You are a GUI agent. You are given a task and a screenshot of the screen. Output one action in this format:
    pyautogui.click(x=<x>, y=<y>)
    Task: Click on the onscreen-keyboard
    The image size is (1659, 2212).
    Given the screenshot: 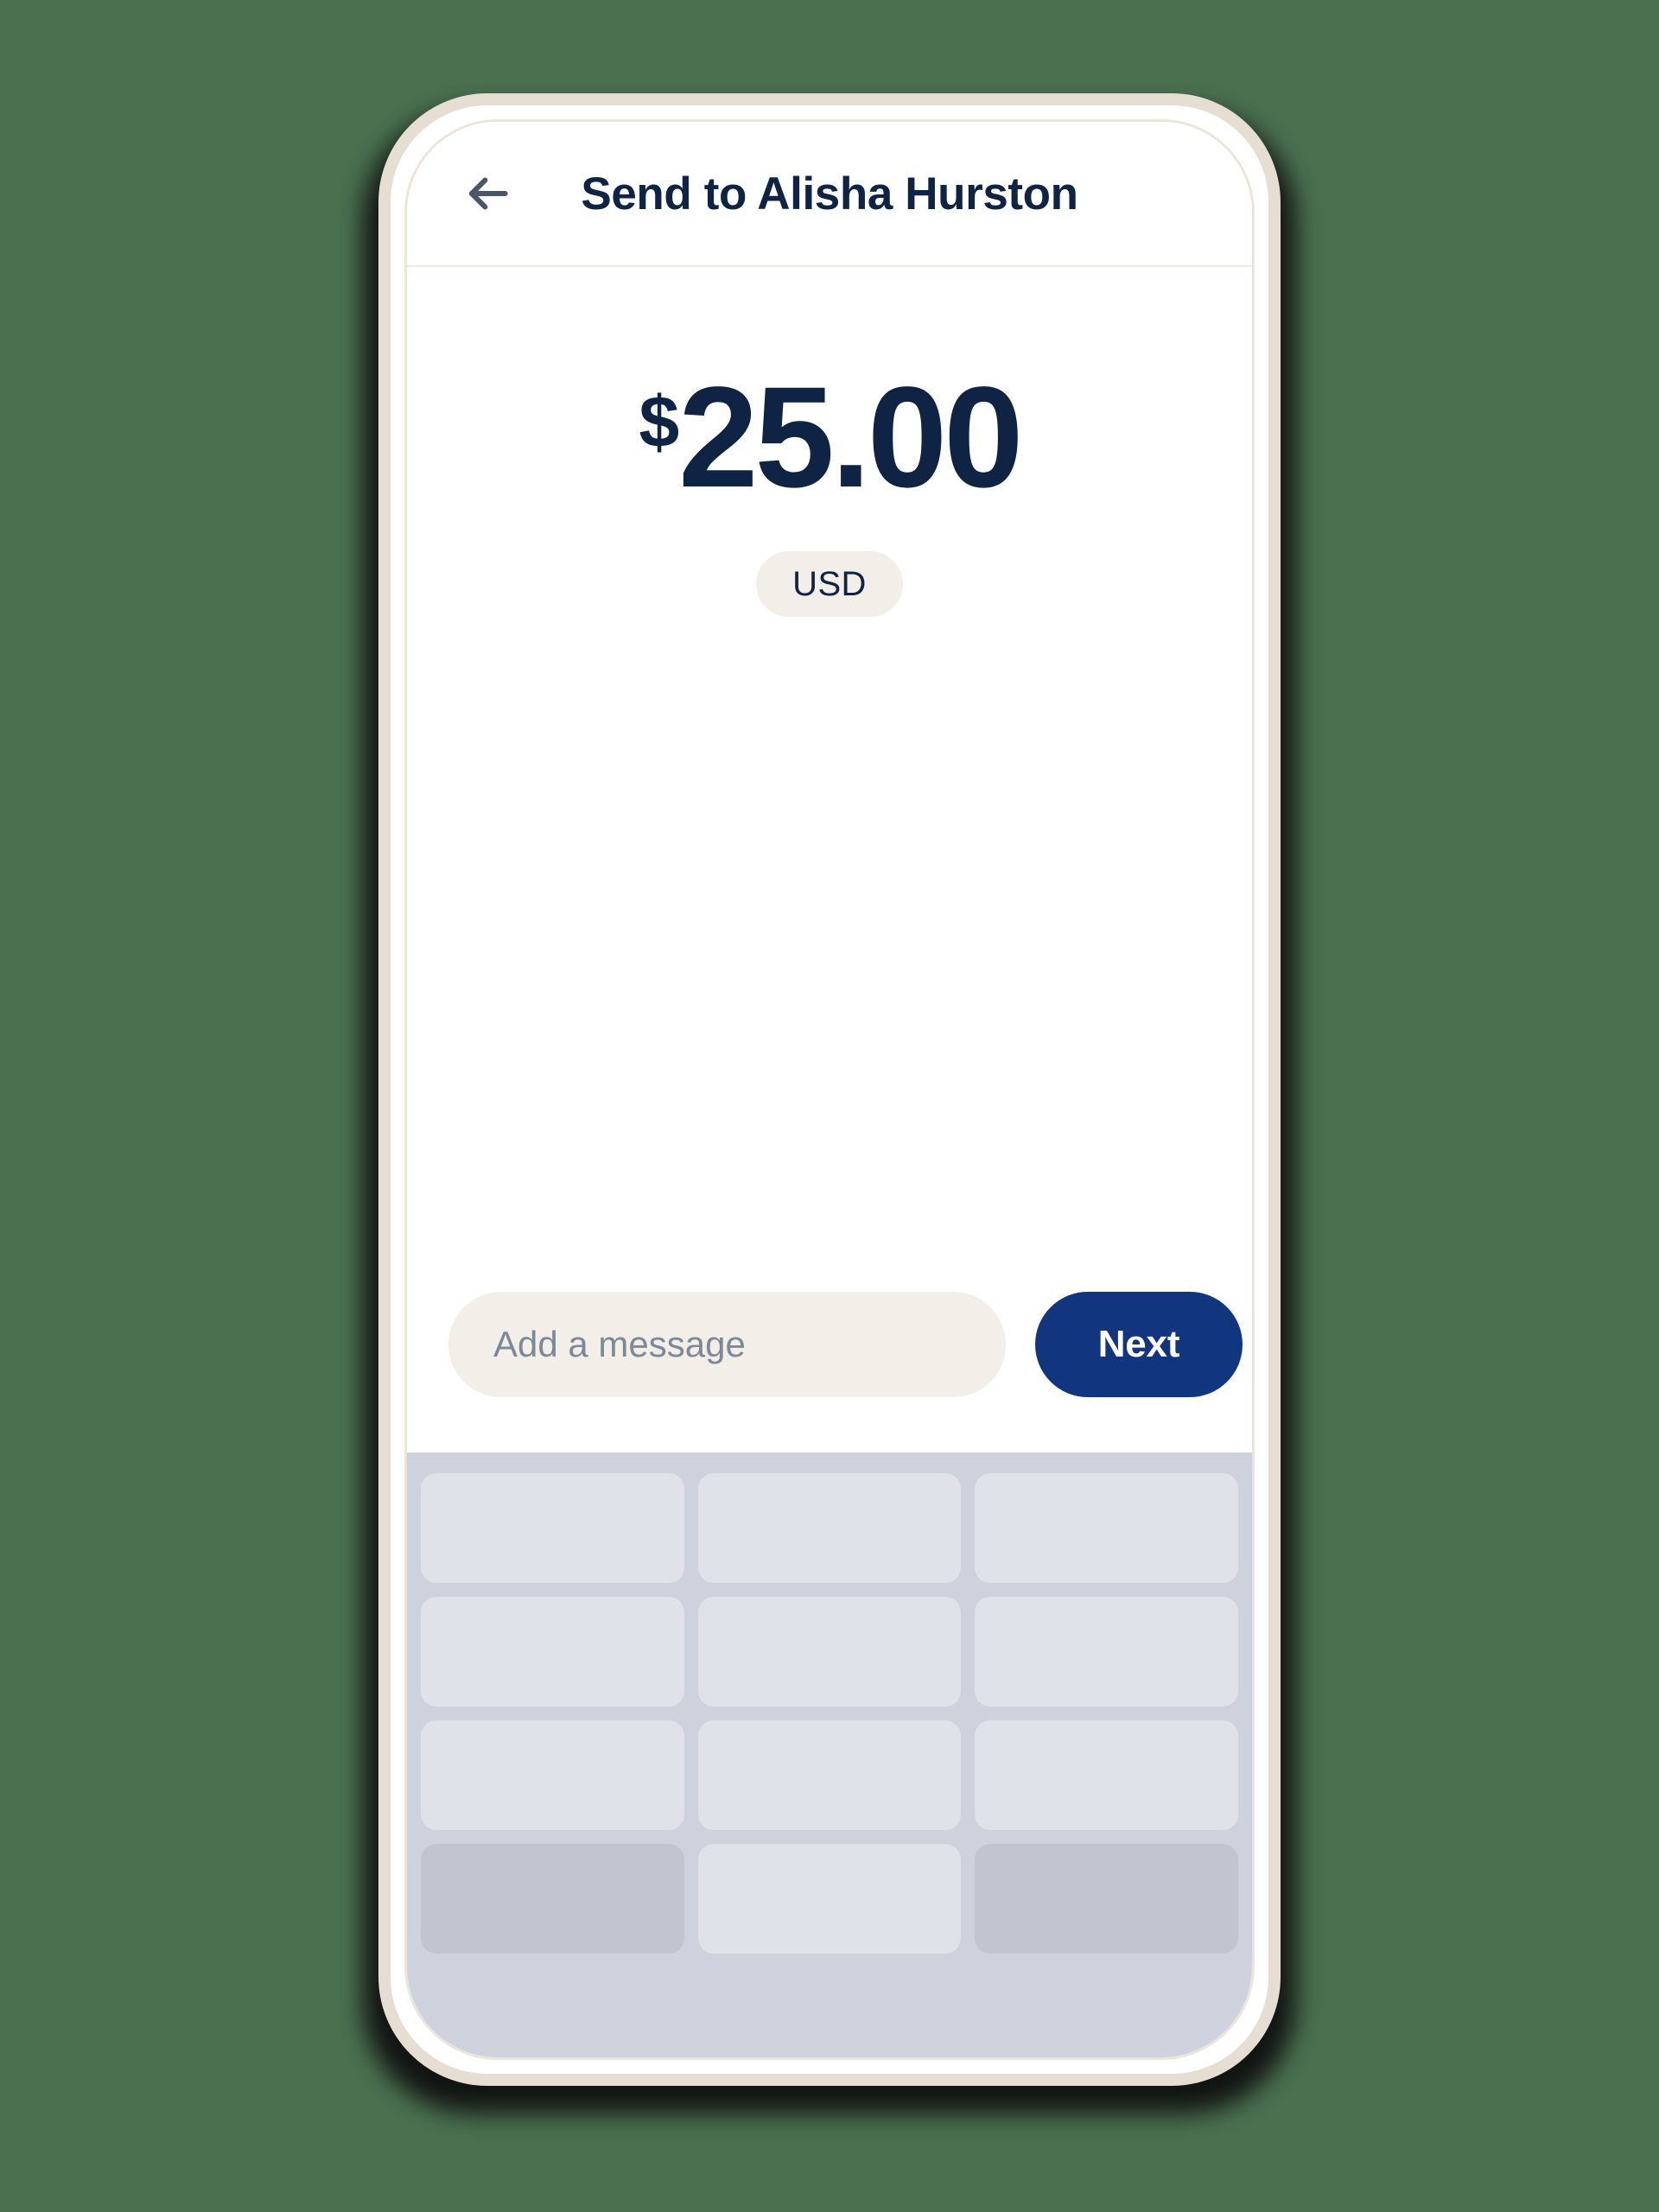 What is the action you would take?
    pyautogui.click(x=829, y=1754)
    